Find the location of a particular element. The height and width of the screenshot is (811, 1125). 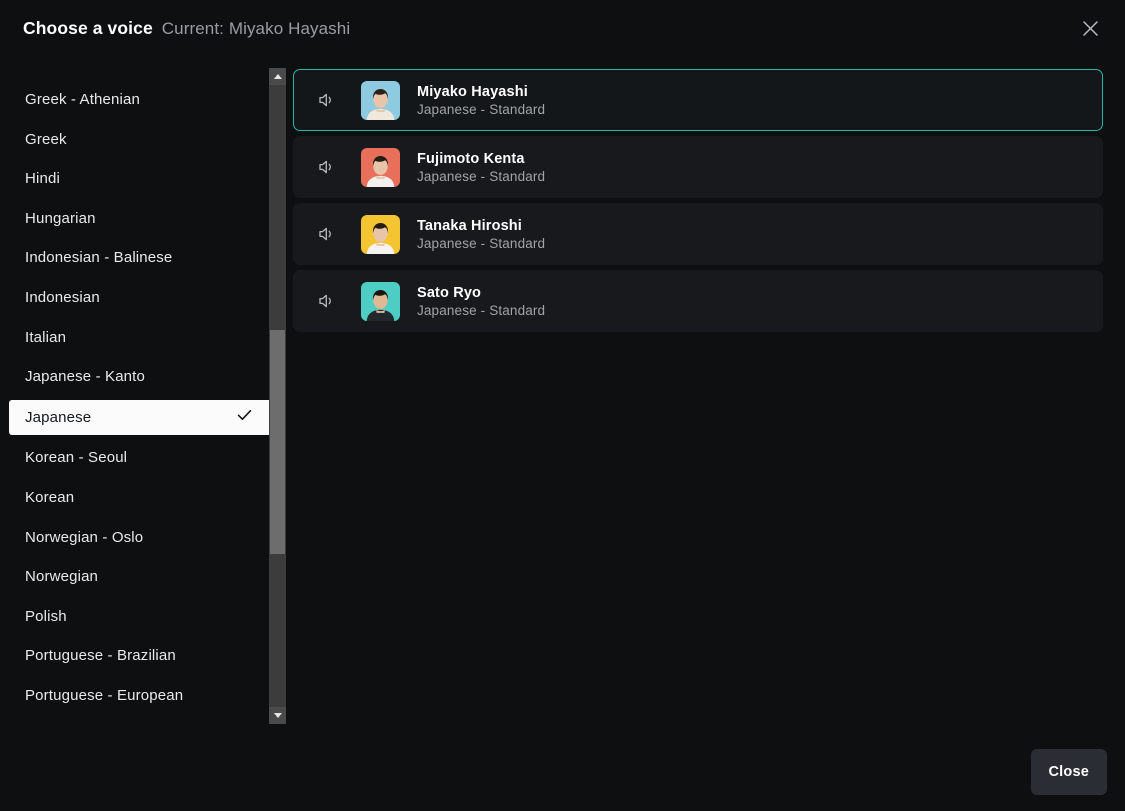

dialog-header: Choose a voice Current: Miyako Hayashi is located at coordinates (562, 28).